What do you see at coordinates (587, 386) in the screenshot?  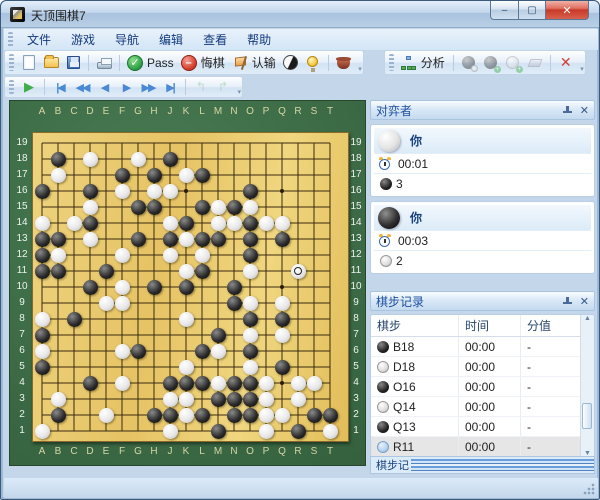 I see `moves-table-scrollbar: ▲ ▼` at bounding box center [587, 386].